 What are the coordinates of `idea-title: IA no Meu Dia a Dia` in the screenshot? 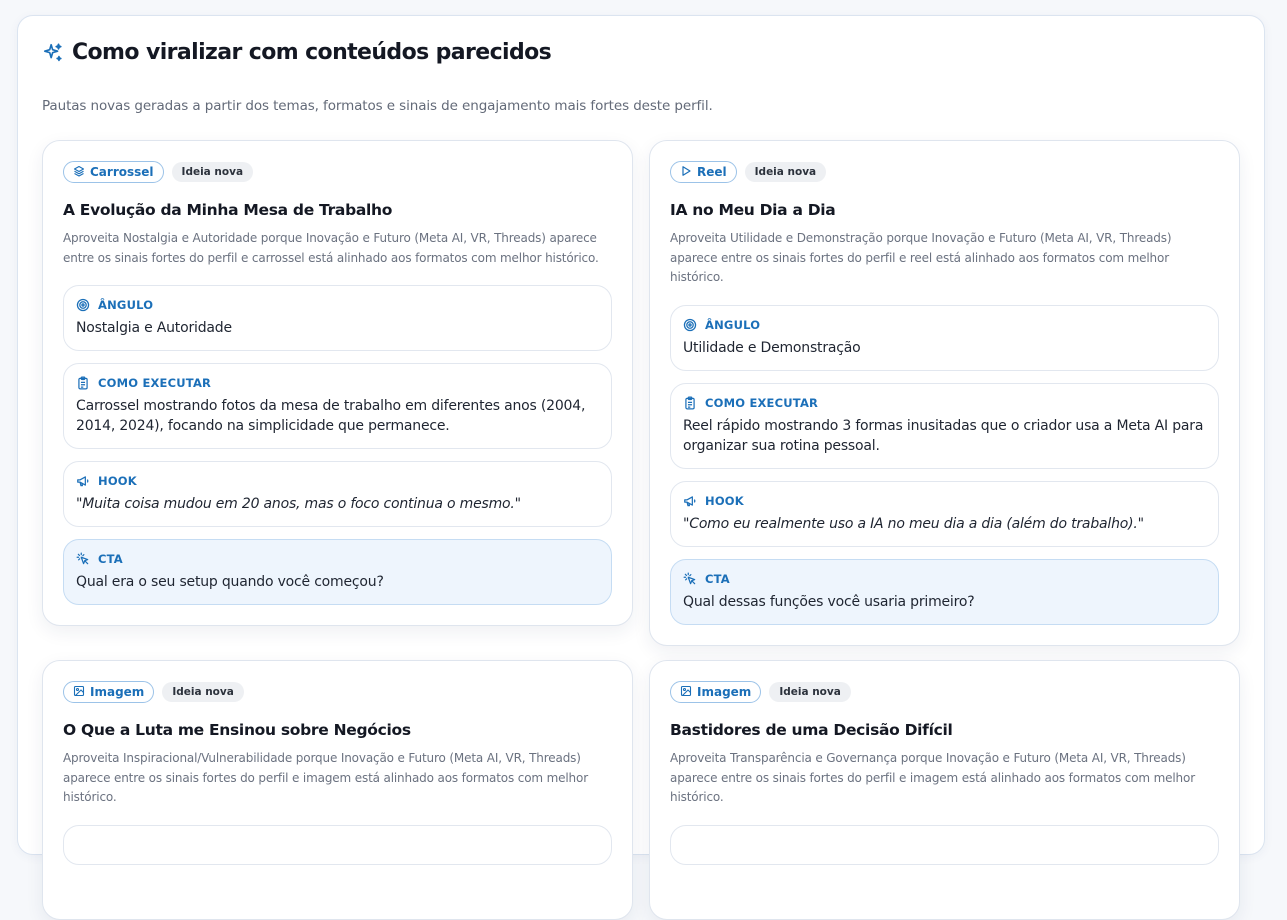 It's located at (753, 210).